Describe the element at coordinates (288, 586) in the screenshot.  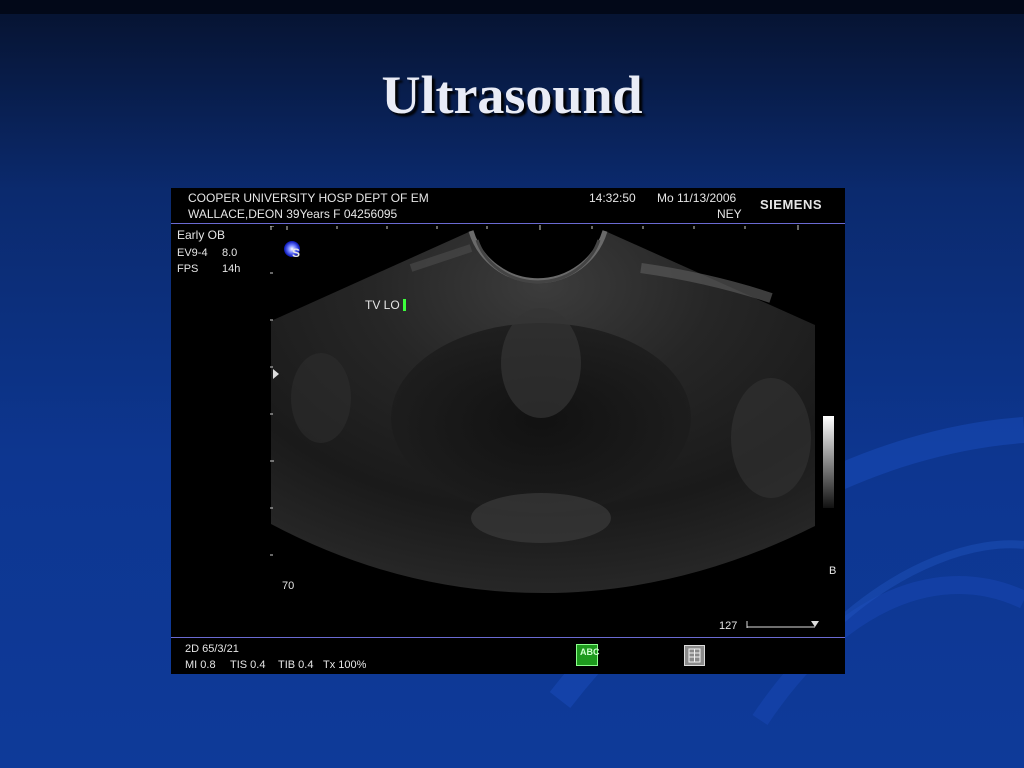
I see `depth-label: 70` at that location.